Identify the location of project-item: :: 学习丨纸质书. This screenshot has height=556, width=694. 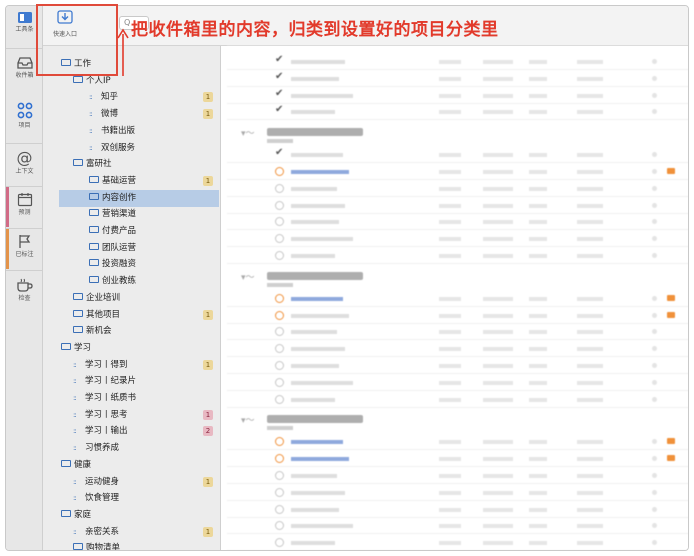
(146, 398).